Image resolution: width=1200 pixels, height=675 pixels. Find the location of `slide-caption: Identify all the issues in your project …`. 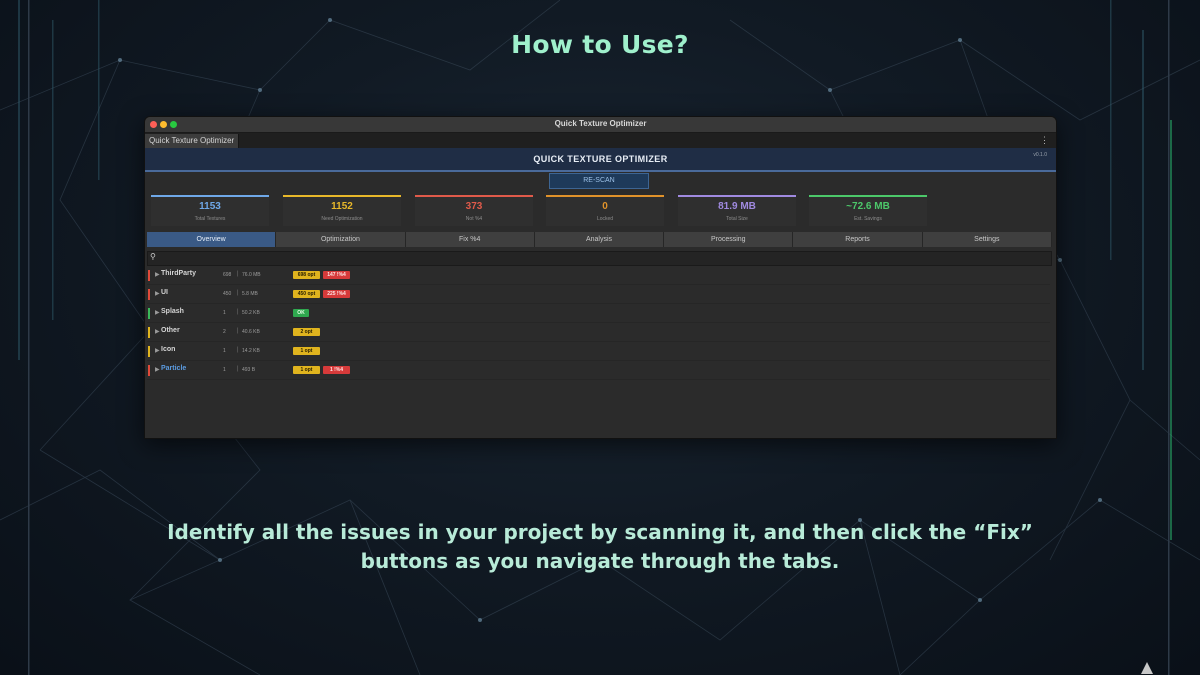

slide-caption: Identify all the issues in your project … is located at coordinates (600, 547).